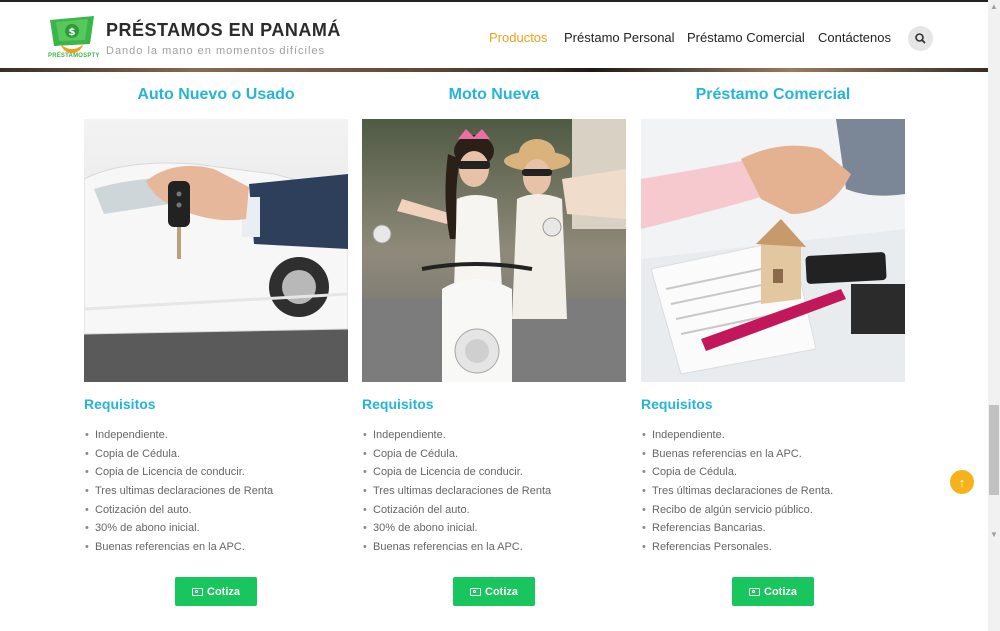 The height and width of the screenshot is (631, 1000). I want to click on nav-item-productos: Productos, so click(518, 37).